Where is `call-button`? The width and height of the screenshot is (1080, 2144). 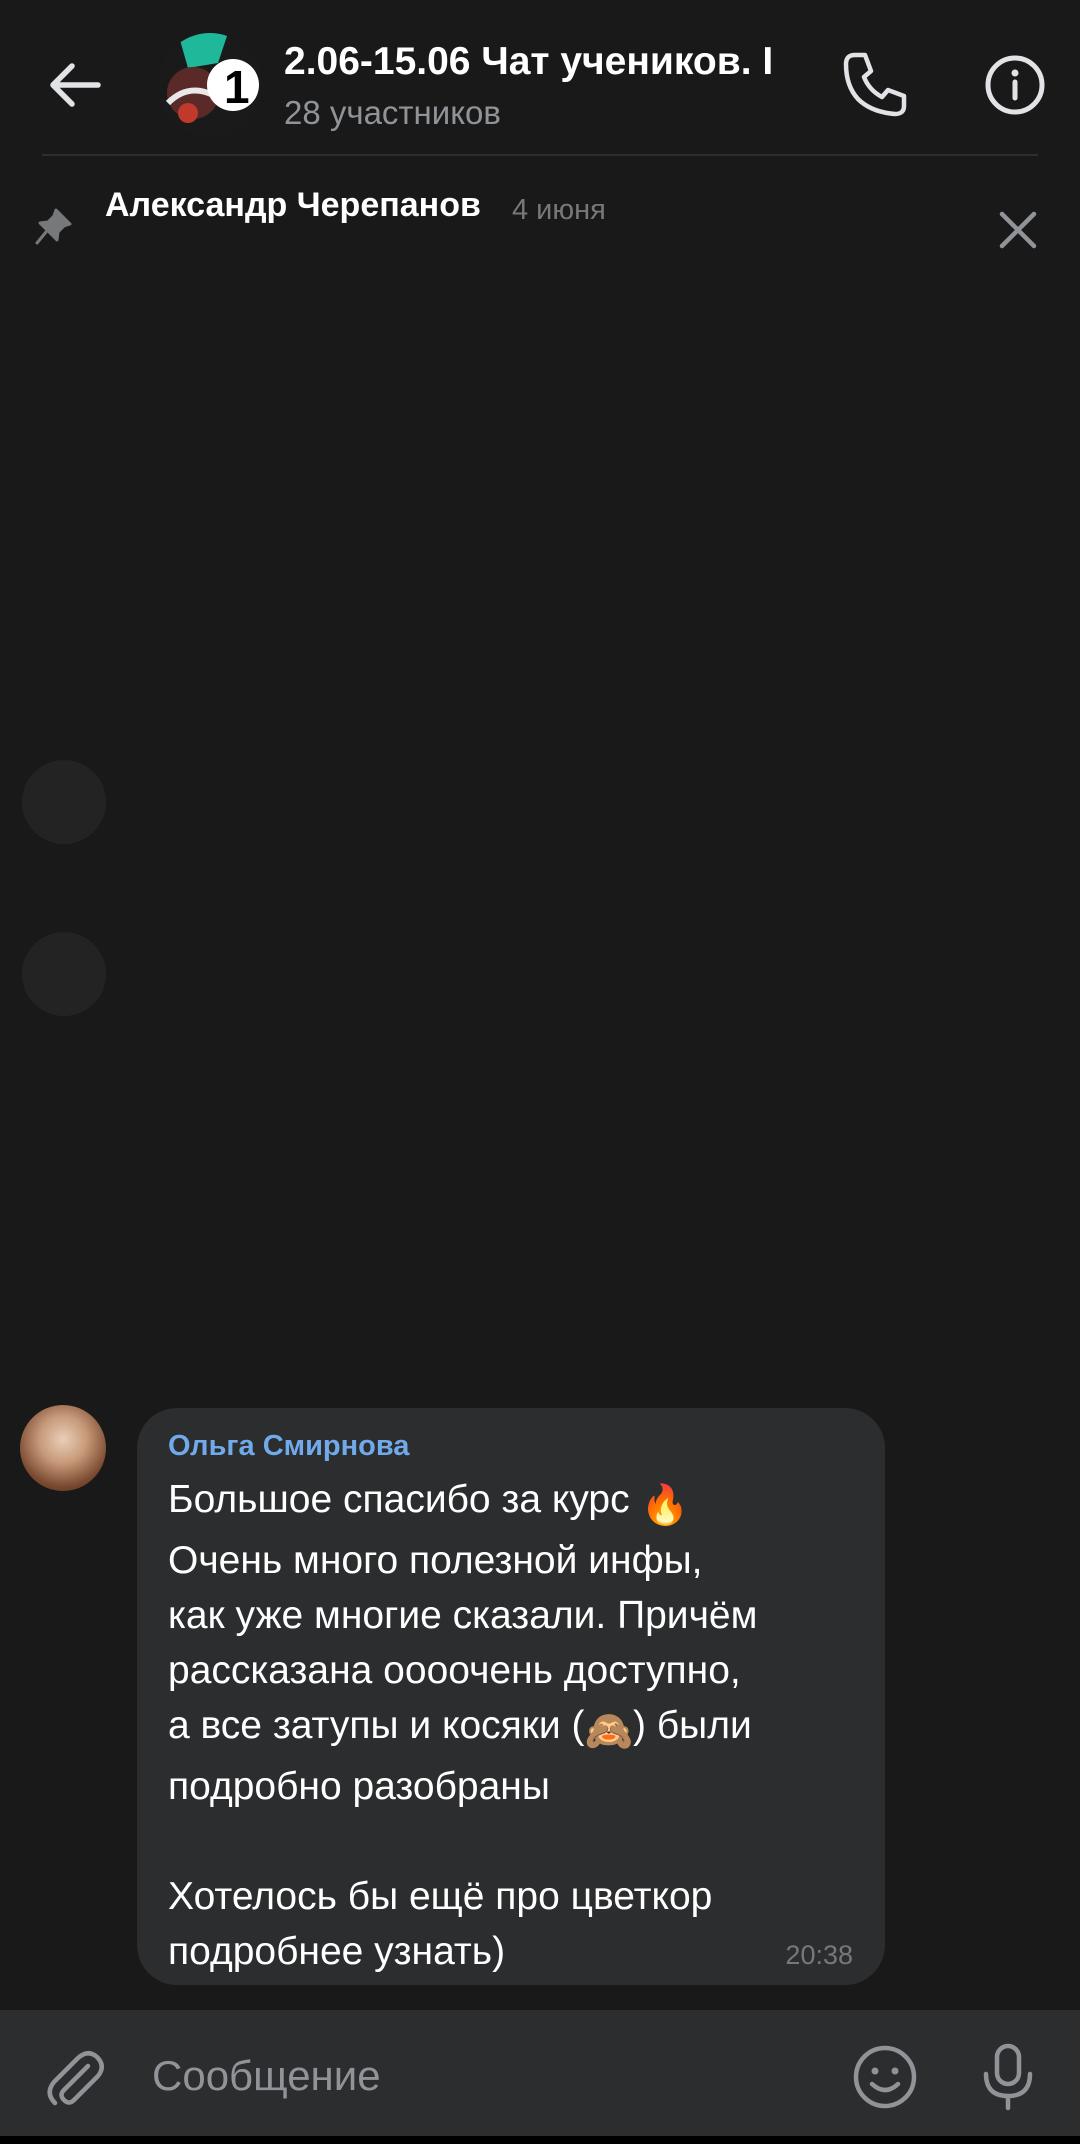
call-button is located at coordinates (875, 85).